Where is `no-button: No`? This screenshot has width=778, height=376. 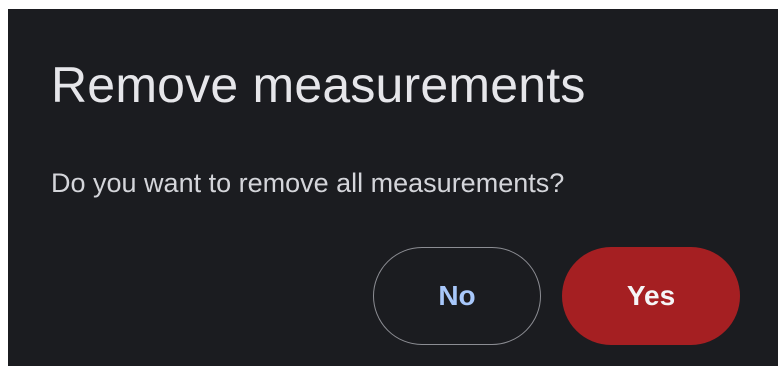 no-button: No is located at coordinates (457, 296).